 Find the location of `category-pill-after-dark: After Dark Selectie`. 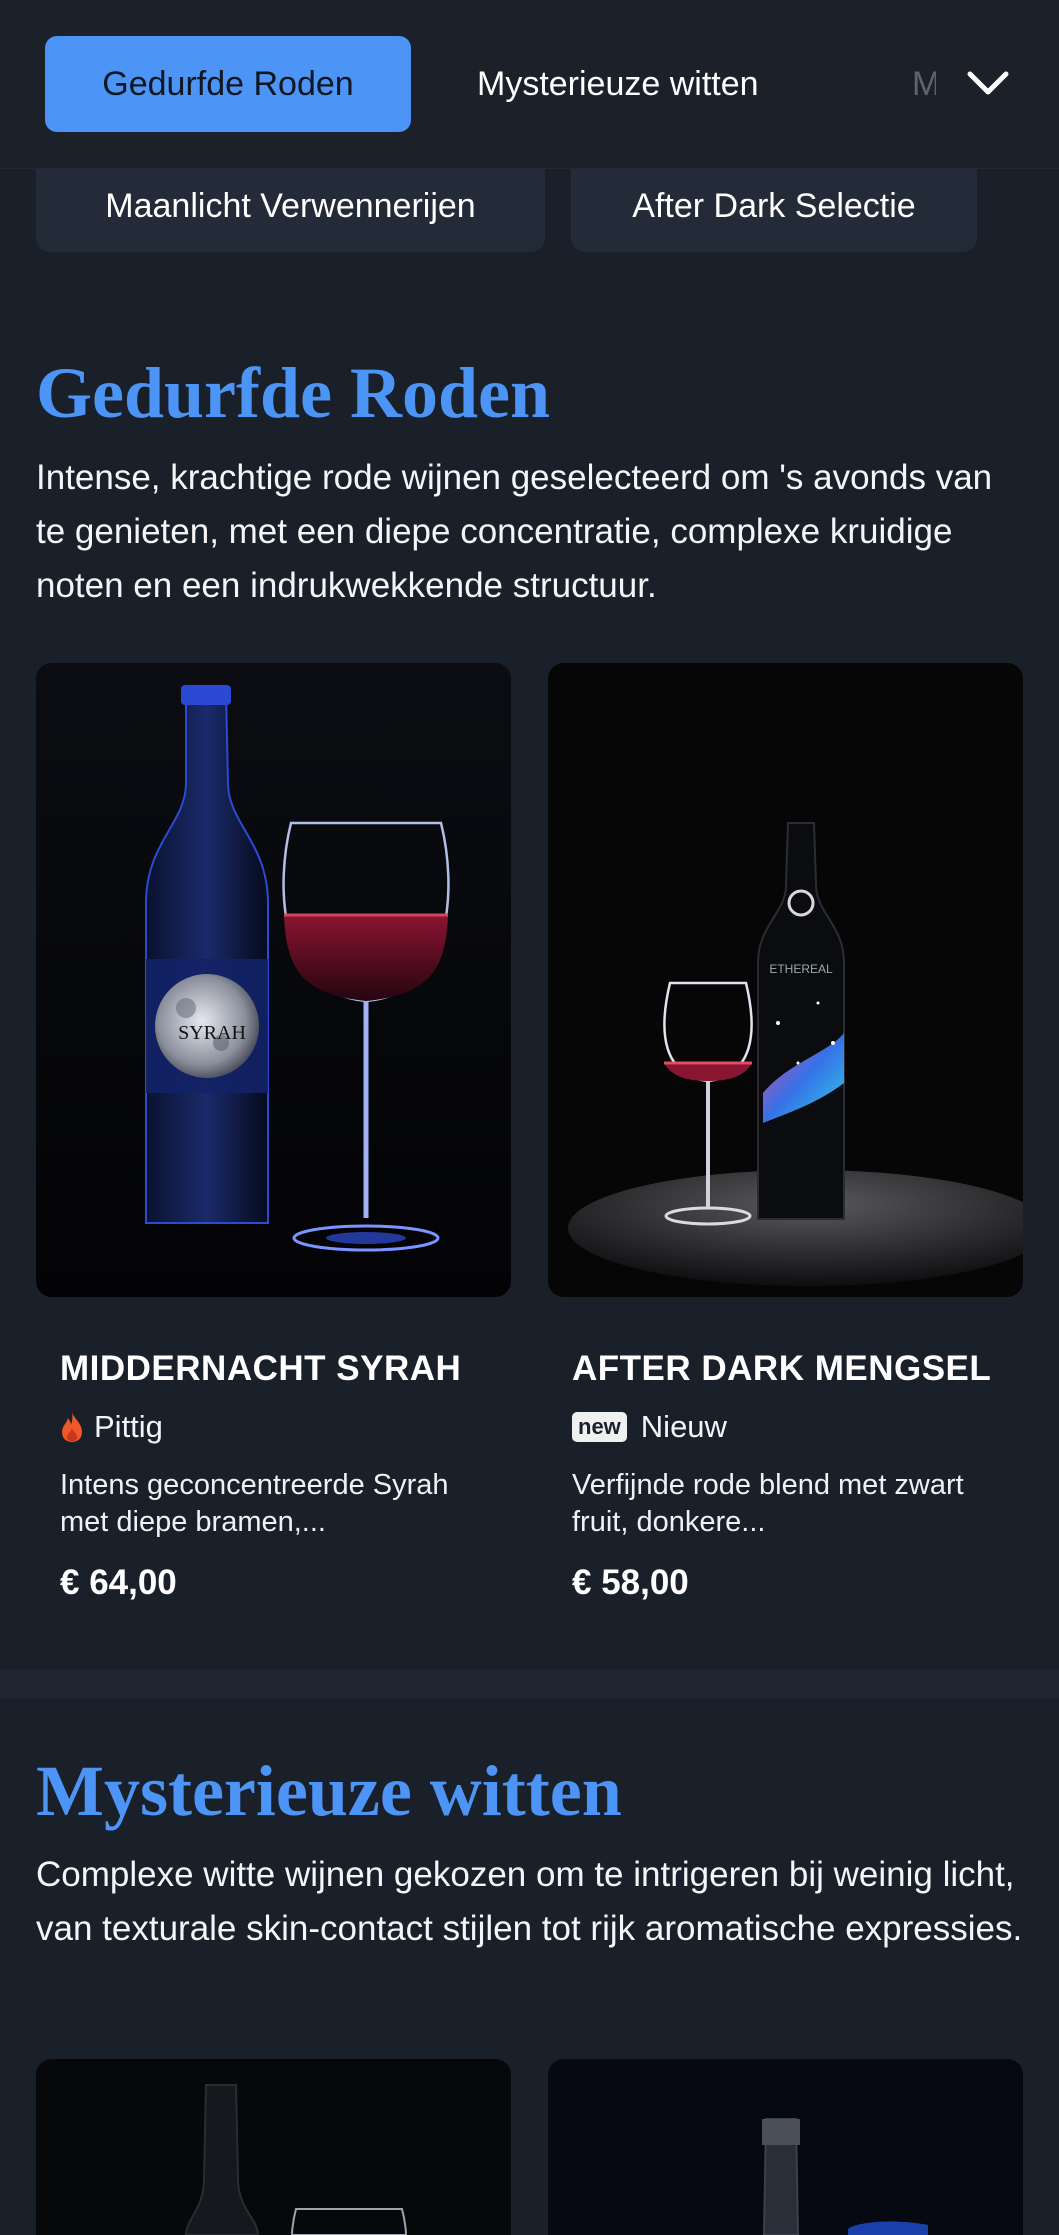

category-pill-after-dark: After Dark Selectie is located at coordinates (774, 206).